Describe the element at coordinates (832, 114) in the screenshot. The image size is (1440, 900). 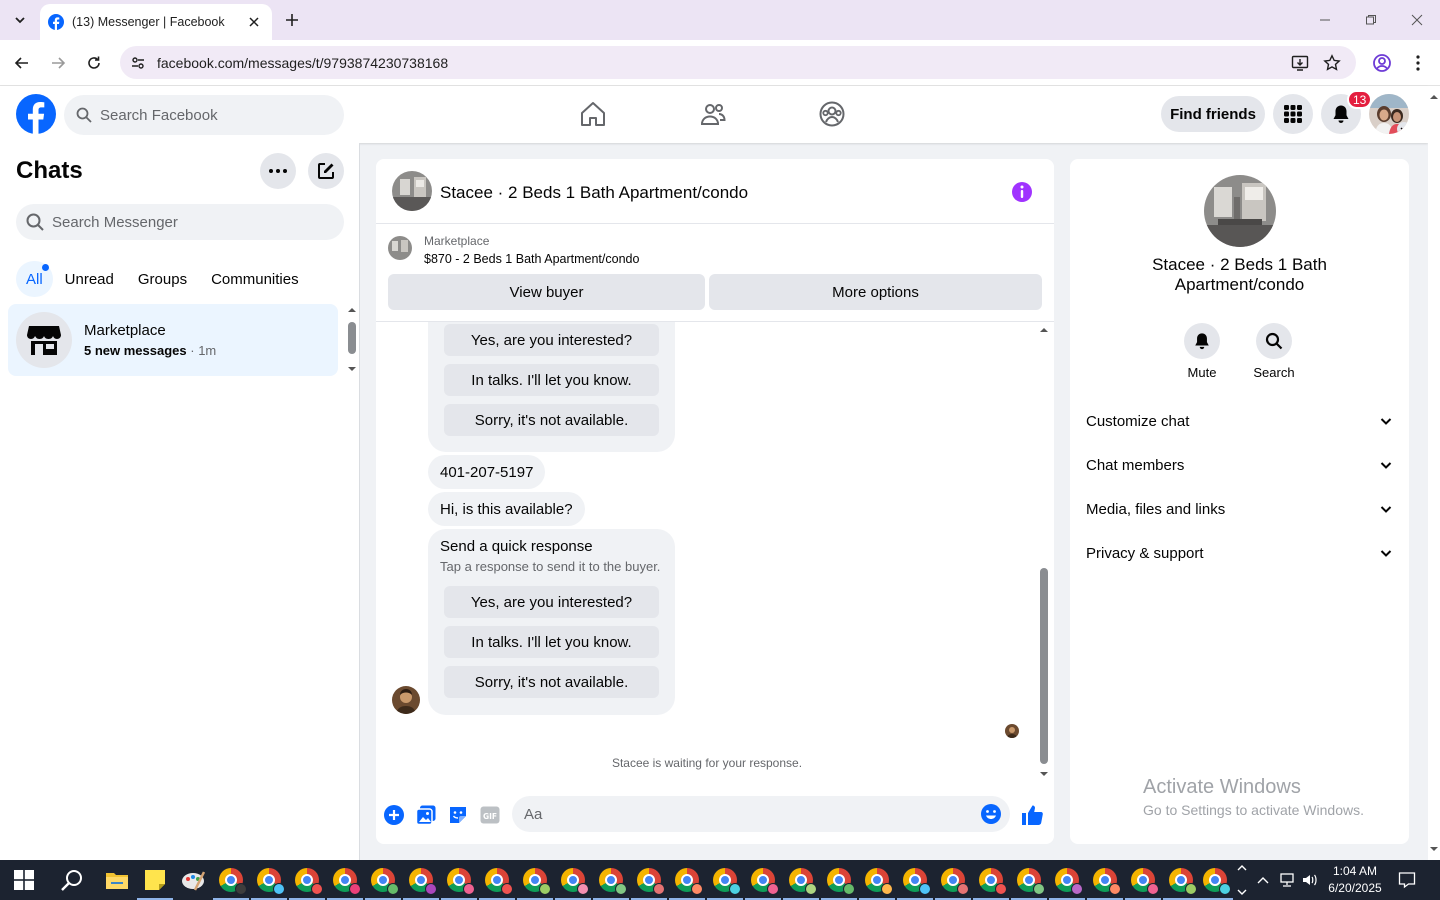
I see `groups-icon` at that location.